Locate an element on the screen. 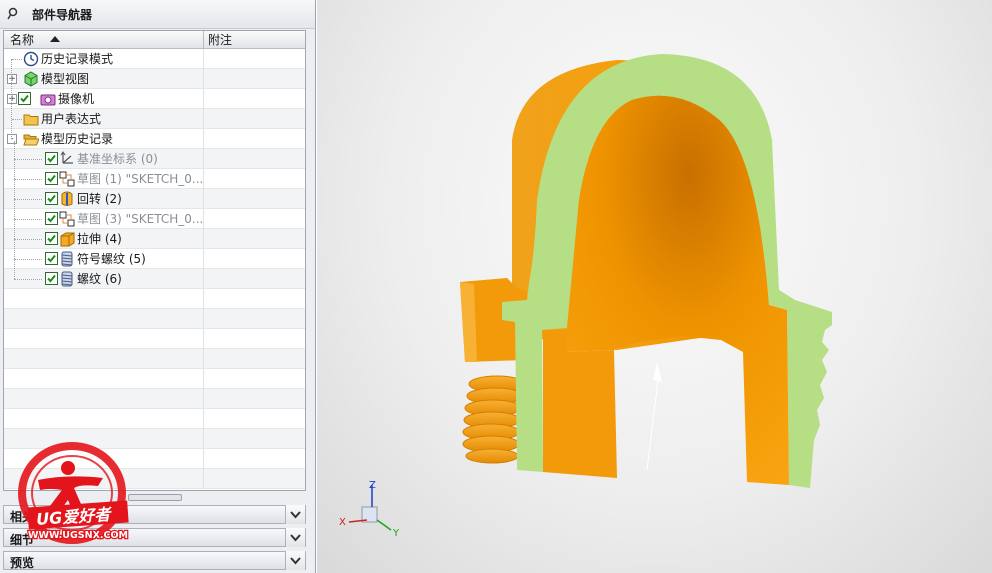 The width and height of the screenshot is (992, 573). tree-row-label: 拉伸 (4) is located at coordinates (99, 239).